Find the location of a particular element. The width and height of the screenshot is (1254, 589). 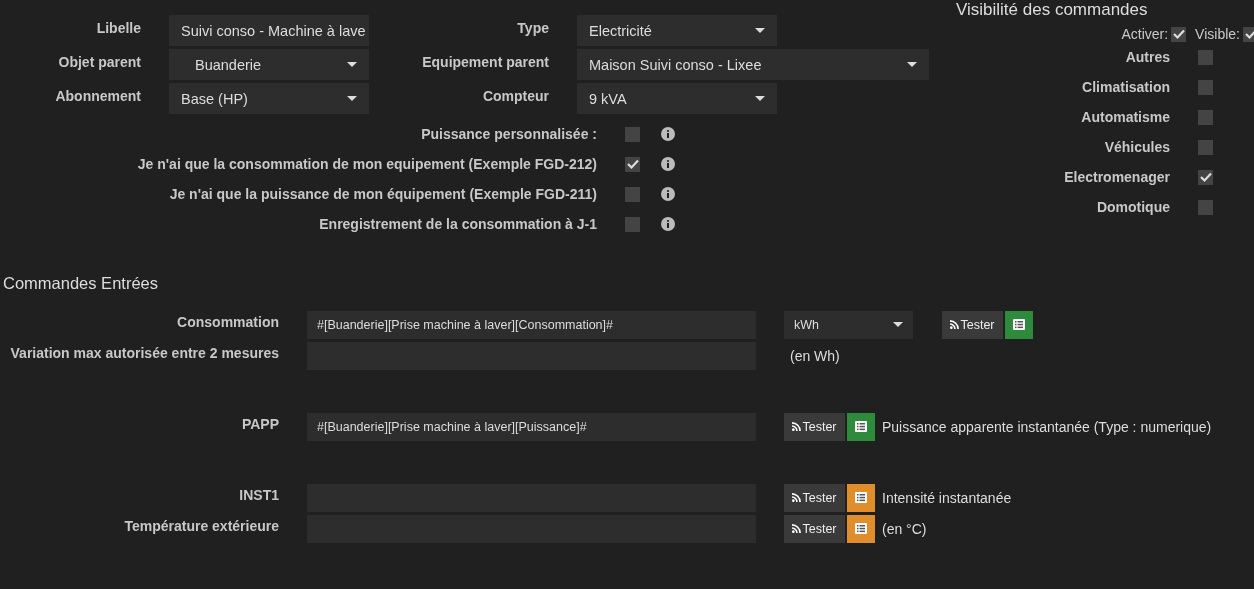

column-label: Activer: is located at coordinates (1145, 34).